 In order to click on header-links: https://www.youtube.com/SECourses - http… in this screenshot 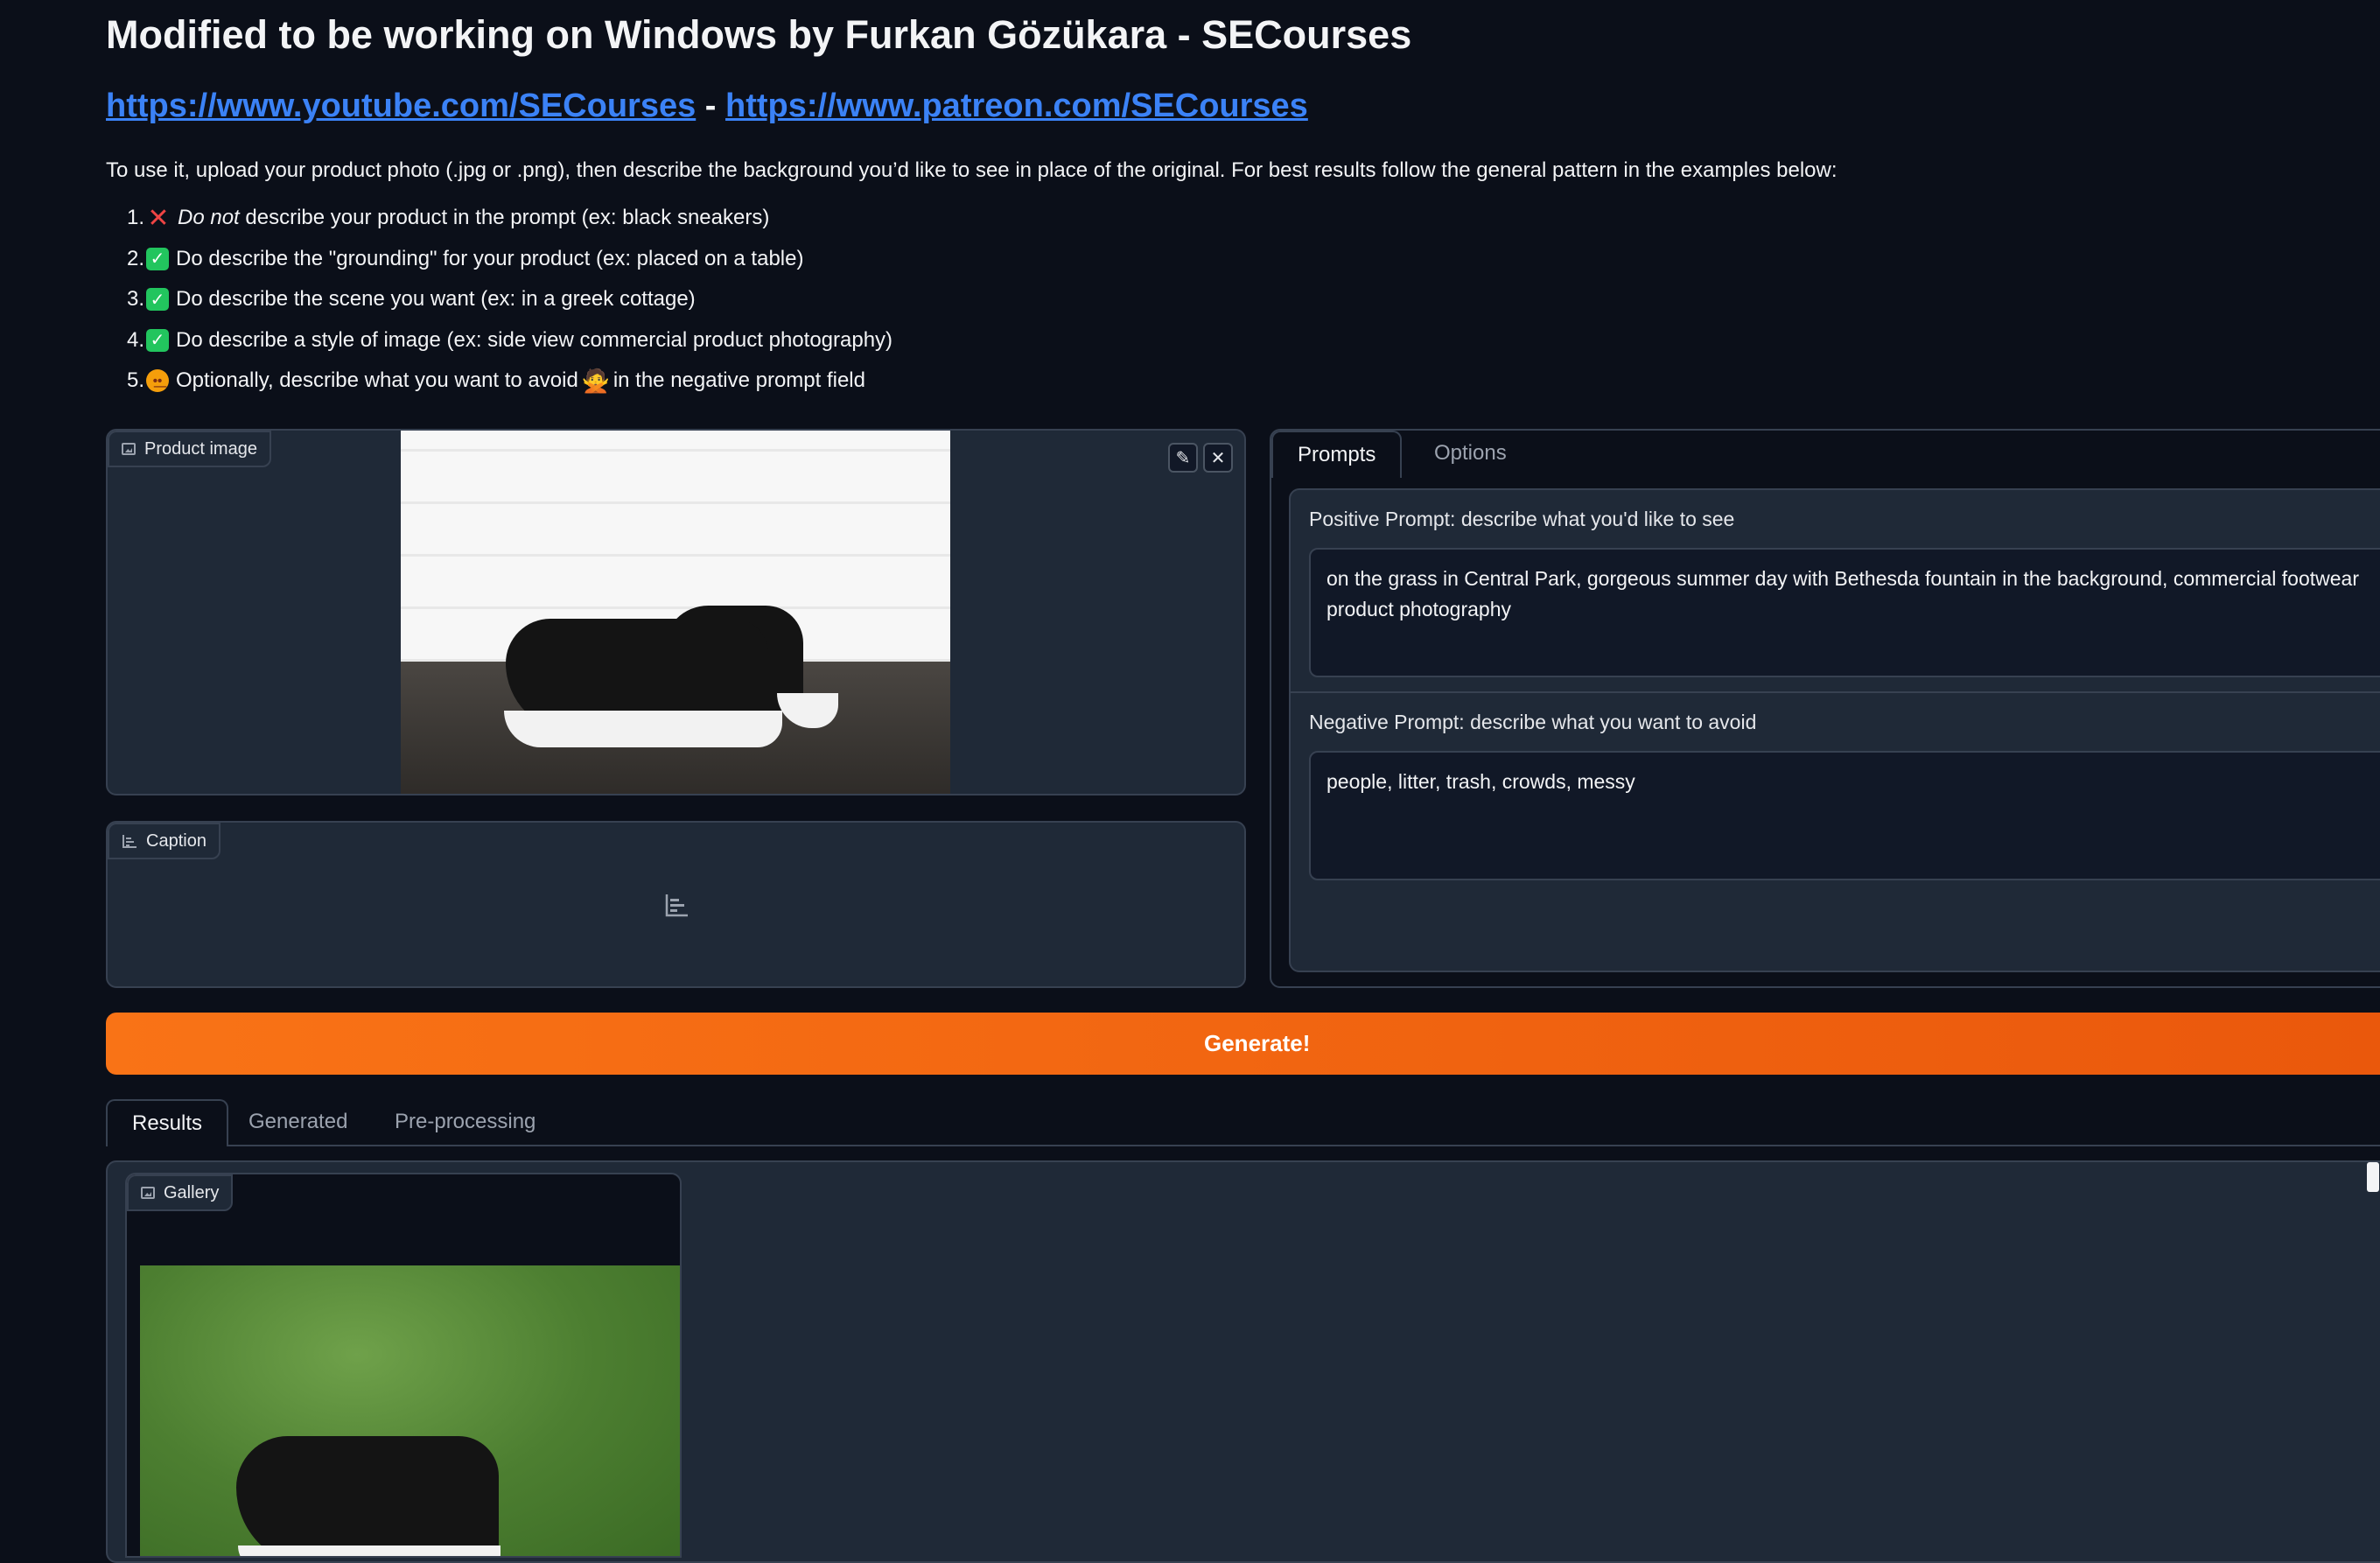, I will do `click(707, 106)`.